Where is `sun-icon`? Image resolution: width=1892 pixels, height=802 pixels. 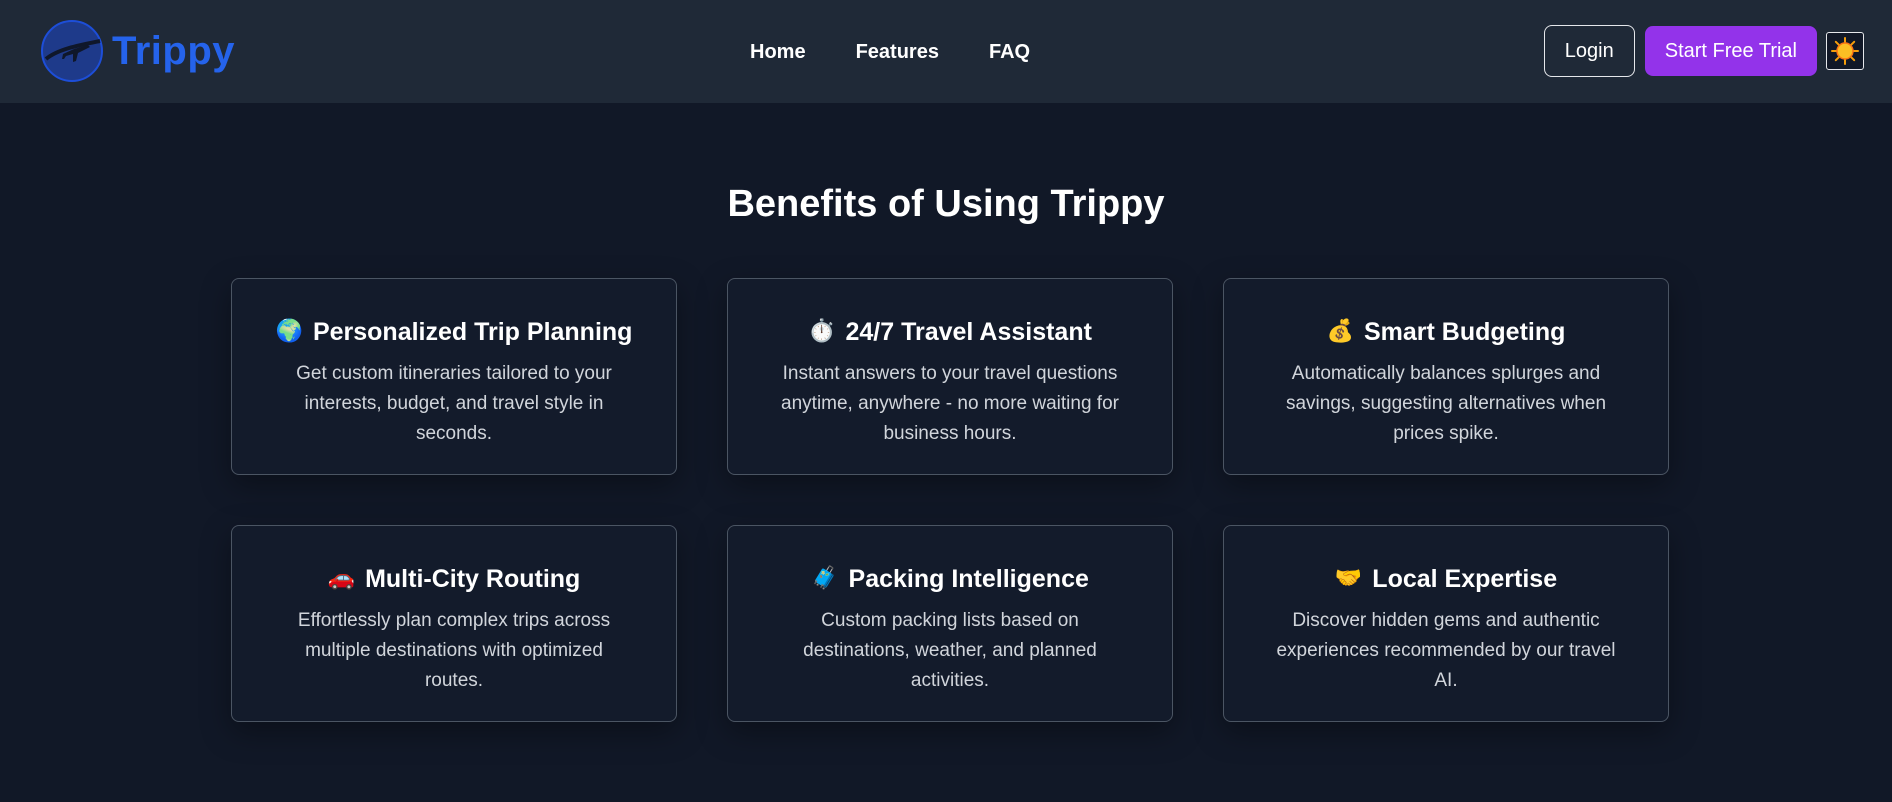 sun-icon is located at coordinates (1845, 51).